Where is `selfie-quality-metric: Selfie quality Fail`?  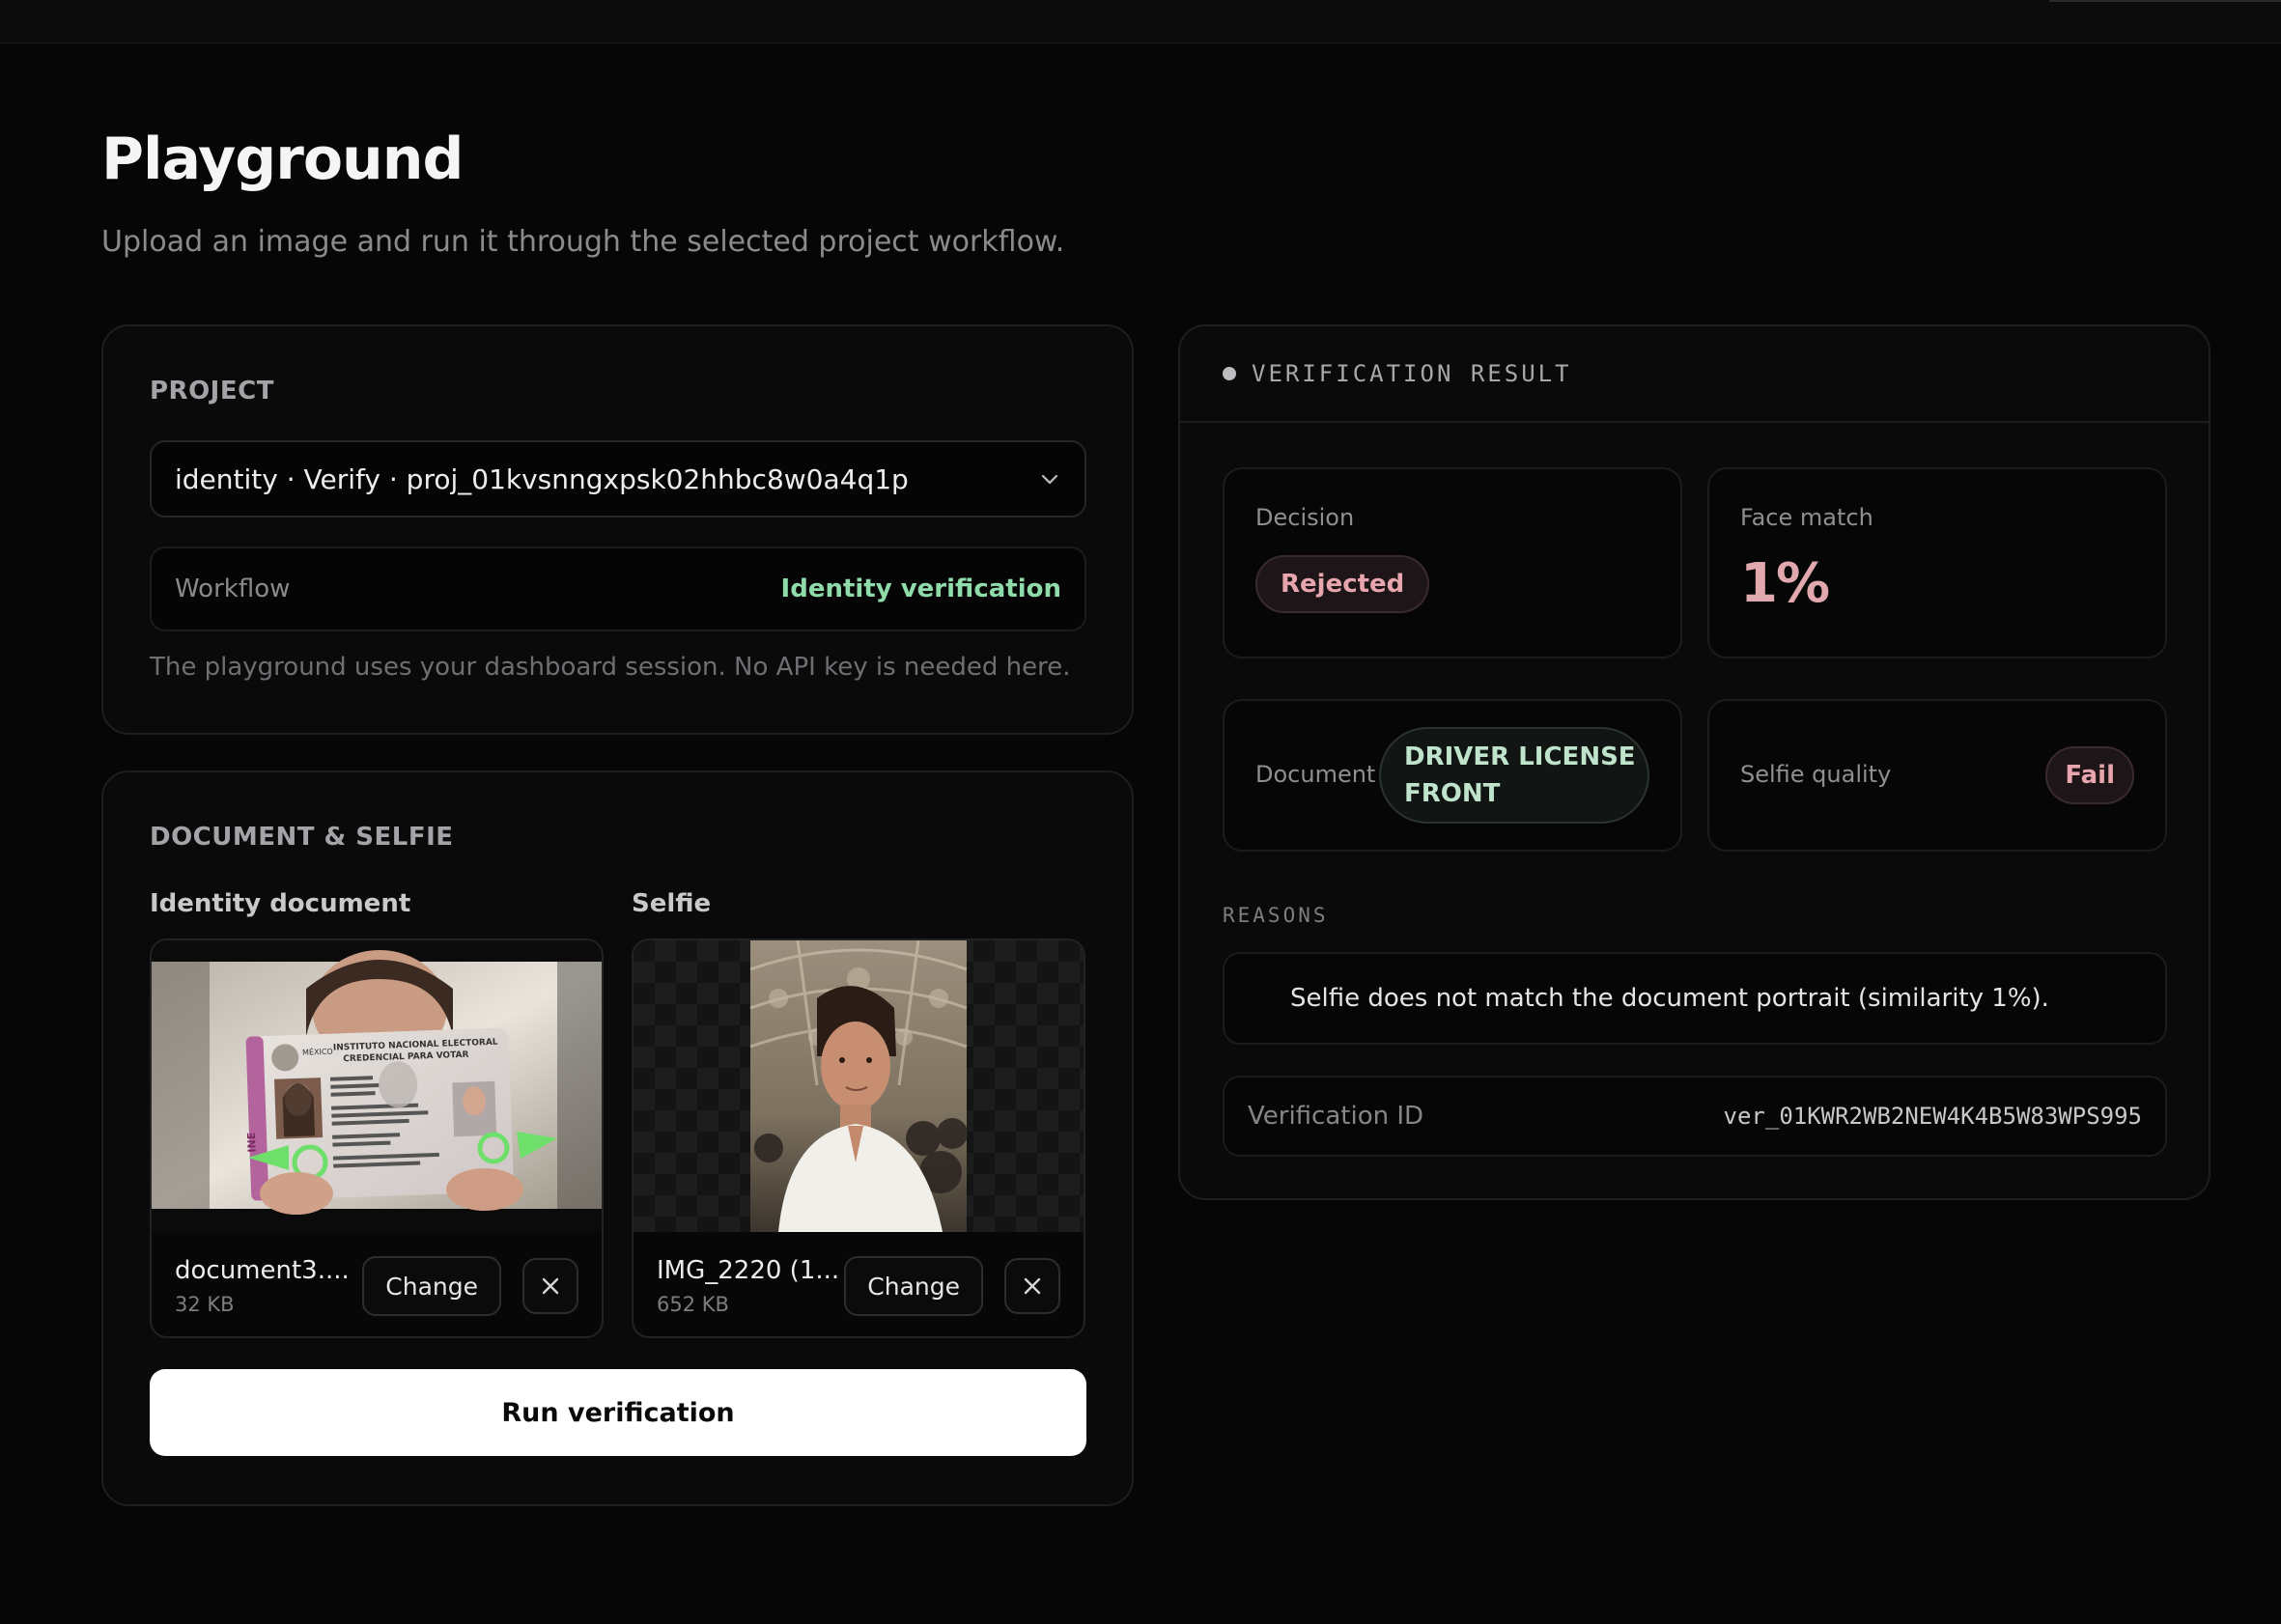
selfie-quality-metric: Selfie quality Fail is located at coordinates (1937, 776).